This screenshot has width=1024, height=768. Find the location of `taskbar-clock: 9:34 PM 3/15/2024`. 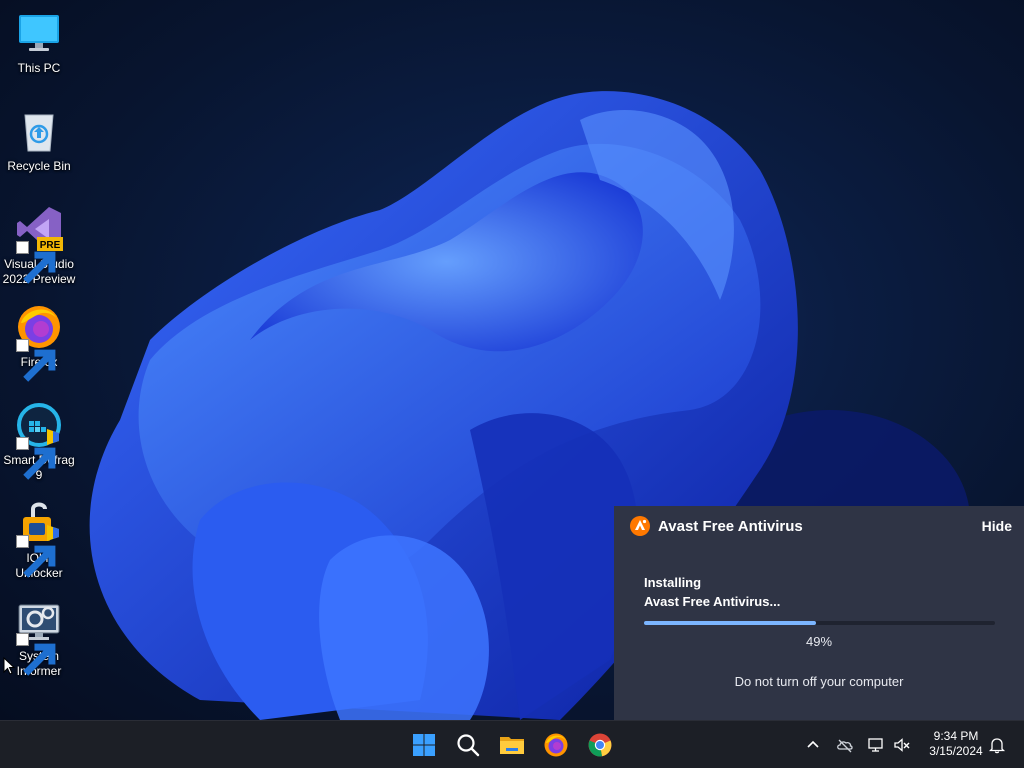

taskbar-clock: 9:34 PM 3/15/2024 is located at coordinates (956, 744).